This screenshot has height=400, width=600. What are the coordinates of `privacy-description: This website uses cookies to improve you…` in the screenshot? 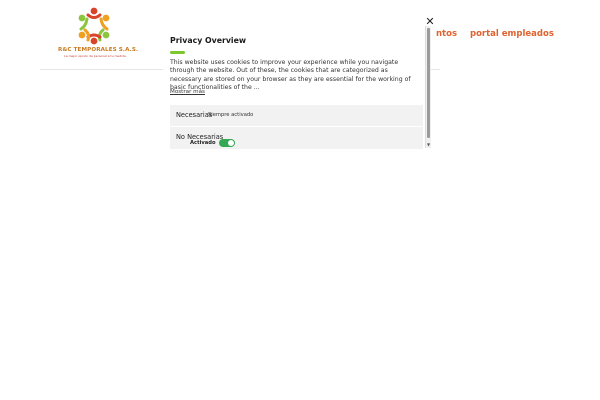 It's located at (290, 75).